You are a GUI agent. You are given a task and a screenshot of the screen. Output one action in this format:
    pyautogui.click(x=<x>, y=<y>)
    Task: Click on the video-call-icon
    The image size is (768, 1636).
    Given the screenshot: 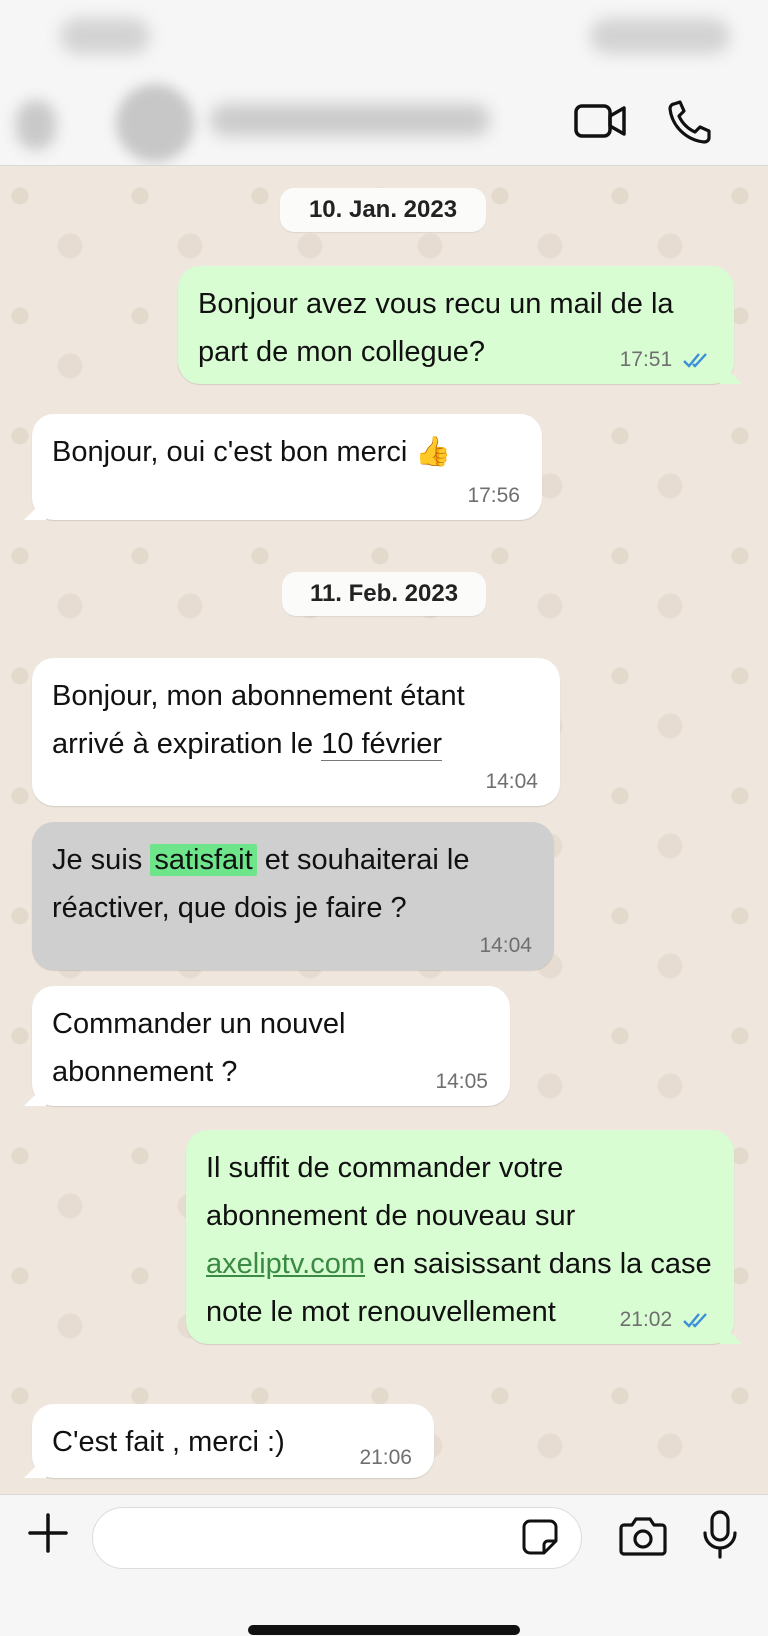 What is the action you would take?
    pyautogui.click(x=600, y=121)
    